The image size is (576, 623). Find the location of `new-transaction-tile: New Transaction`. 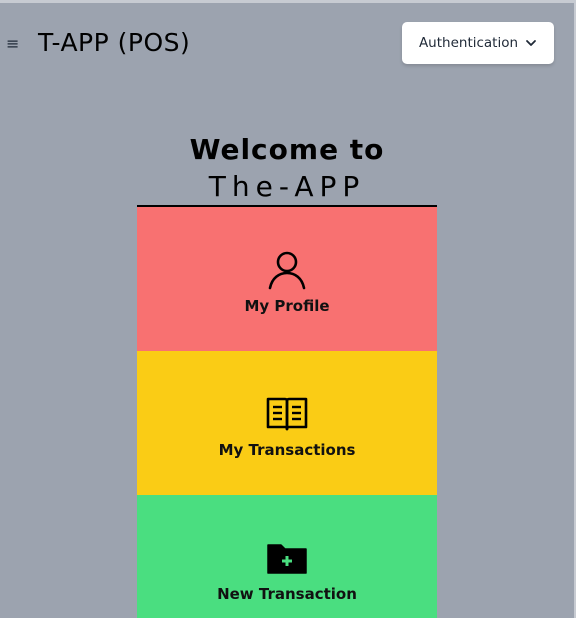

new-transaction-tile: New Transaction is located at coordinates (287, 556).